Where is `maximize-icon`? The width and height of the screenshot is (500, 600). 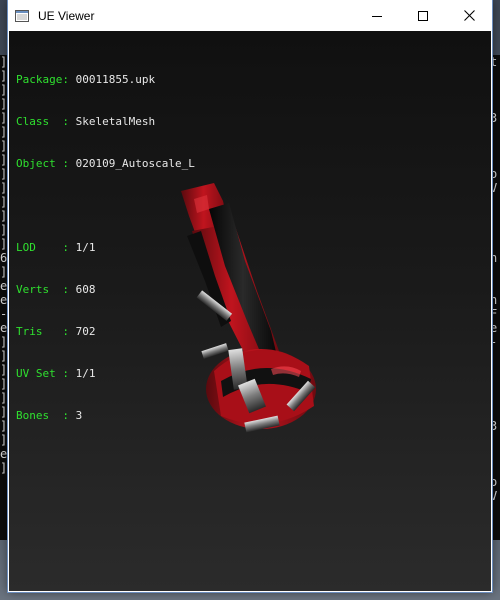
maximize-icon is located at coordinates (423, 15).